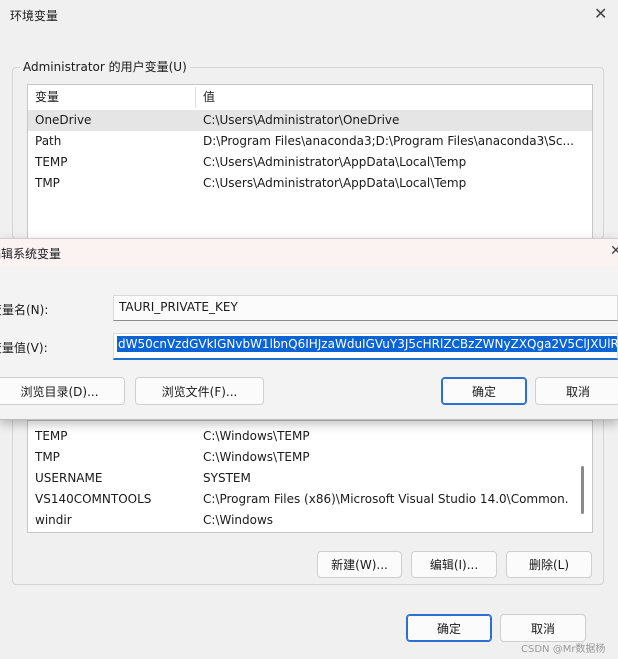  I want to click on var-value: C:\Windows, so click(238, 520).